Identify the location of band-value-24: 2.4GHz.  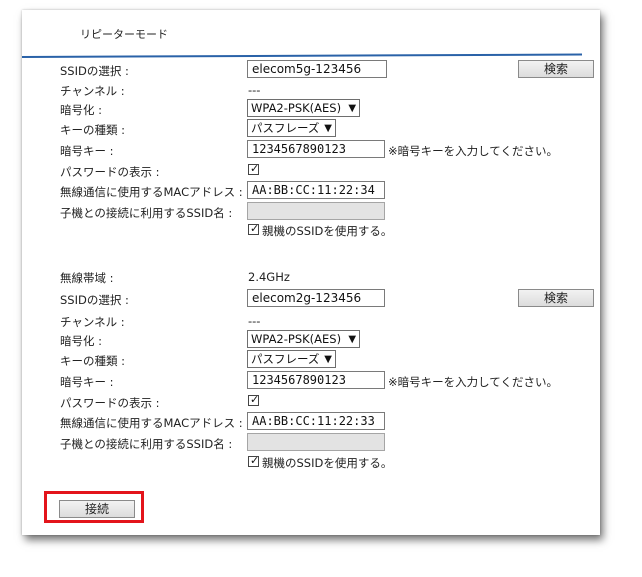
(269, 277).